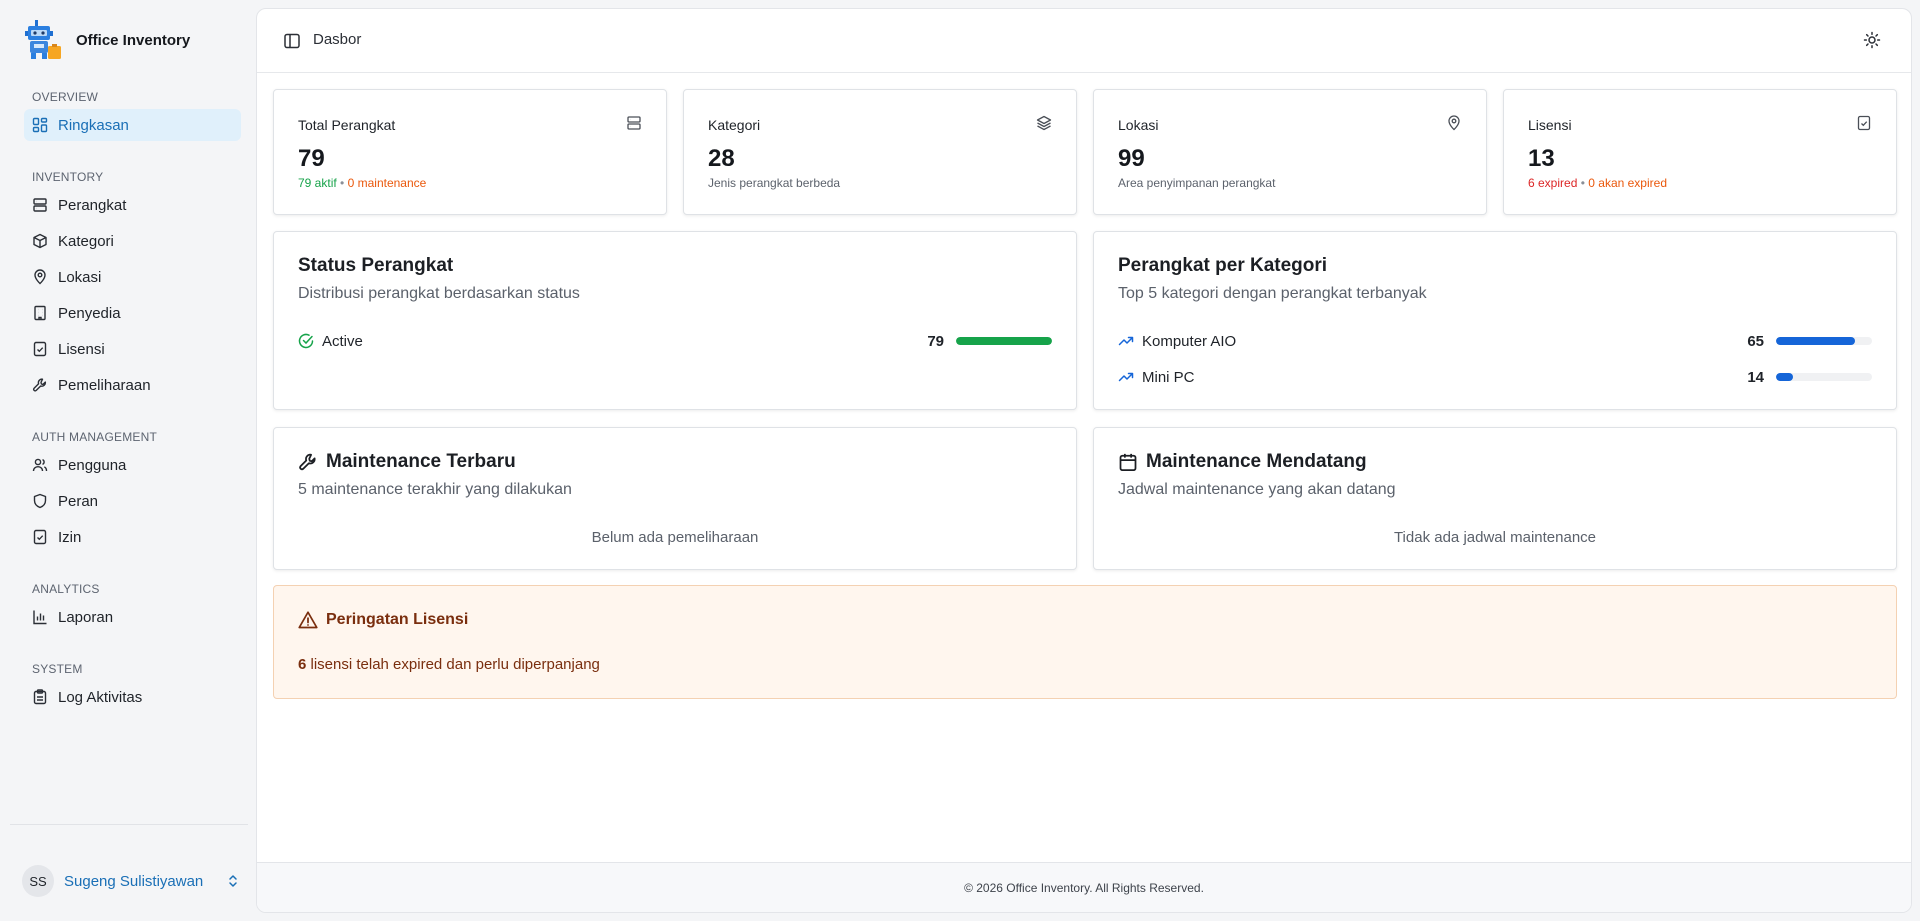 This screenshot has height=921, width=1920. I want to click on sidebar-item-pengguna: Pengguna, so click(132, 465).